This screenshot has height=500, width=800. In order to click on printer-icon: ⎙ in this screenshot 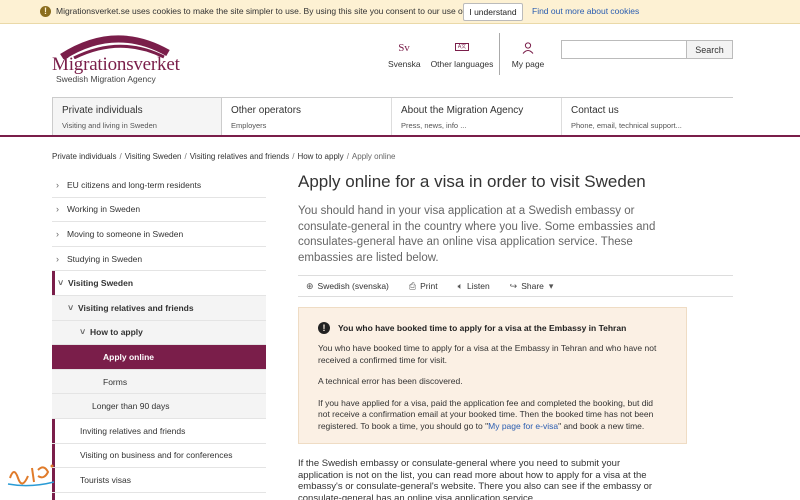, I will do `click(412, 285)`.